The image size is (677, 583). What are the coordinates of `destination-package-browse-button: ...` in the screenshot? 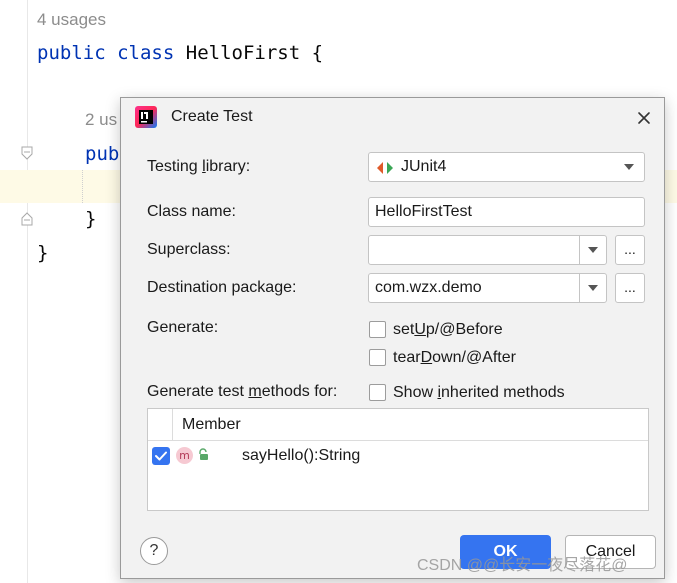 It's located at (630, 288).